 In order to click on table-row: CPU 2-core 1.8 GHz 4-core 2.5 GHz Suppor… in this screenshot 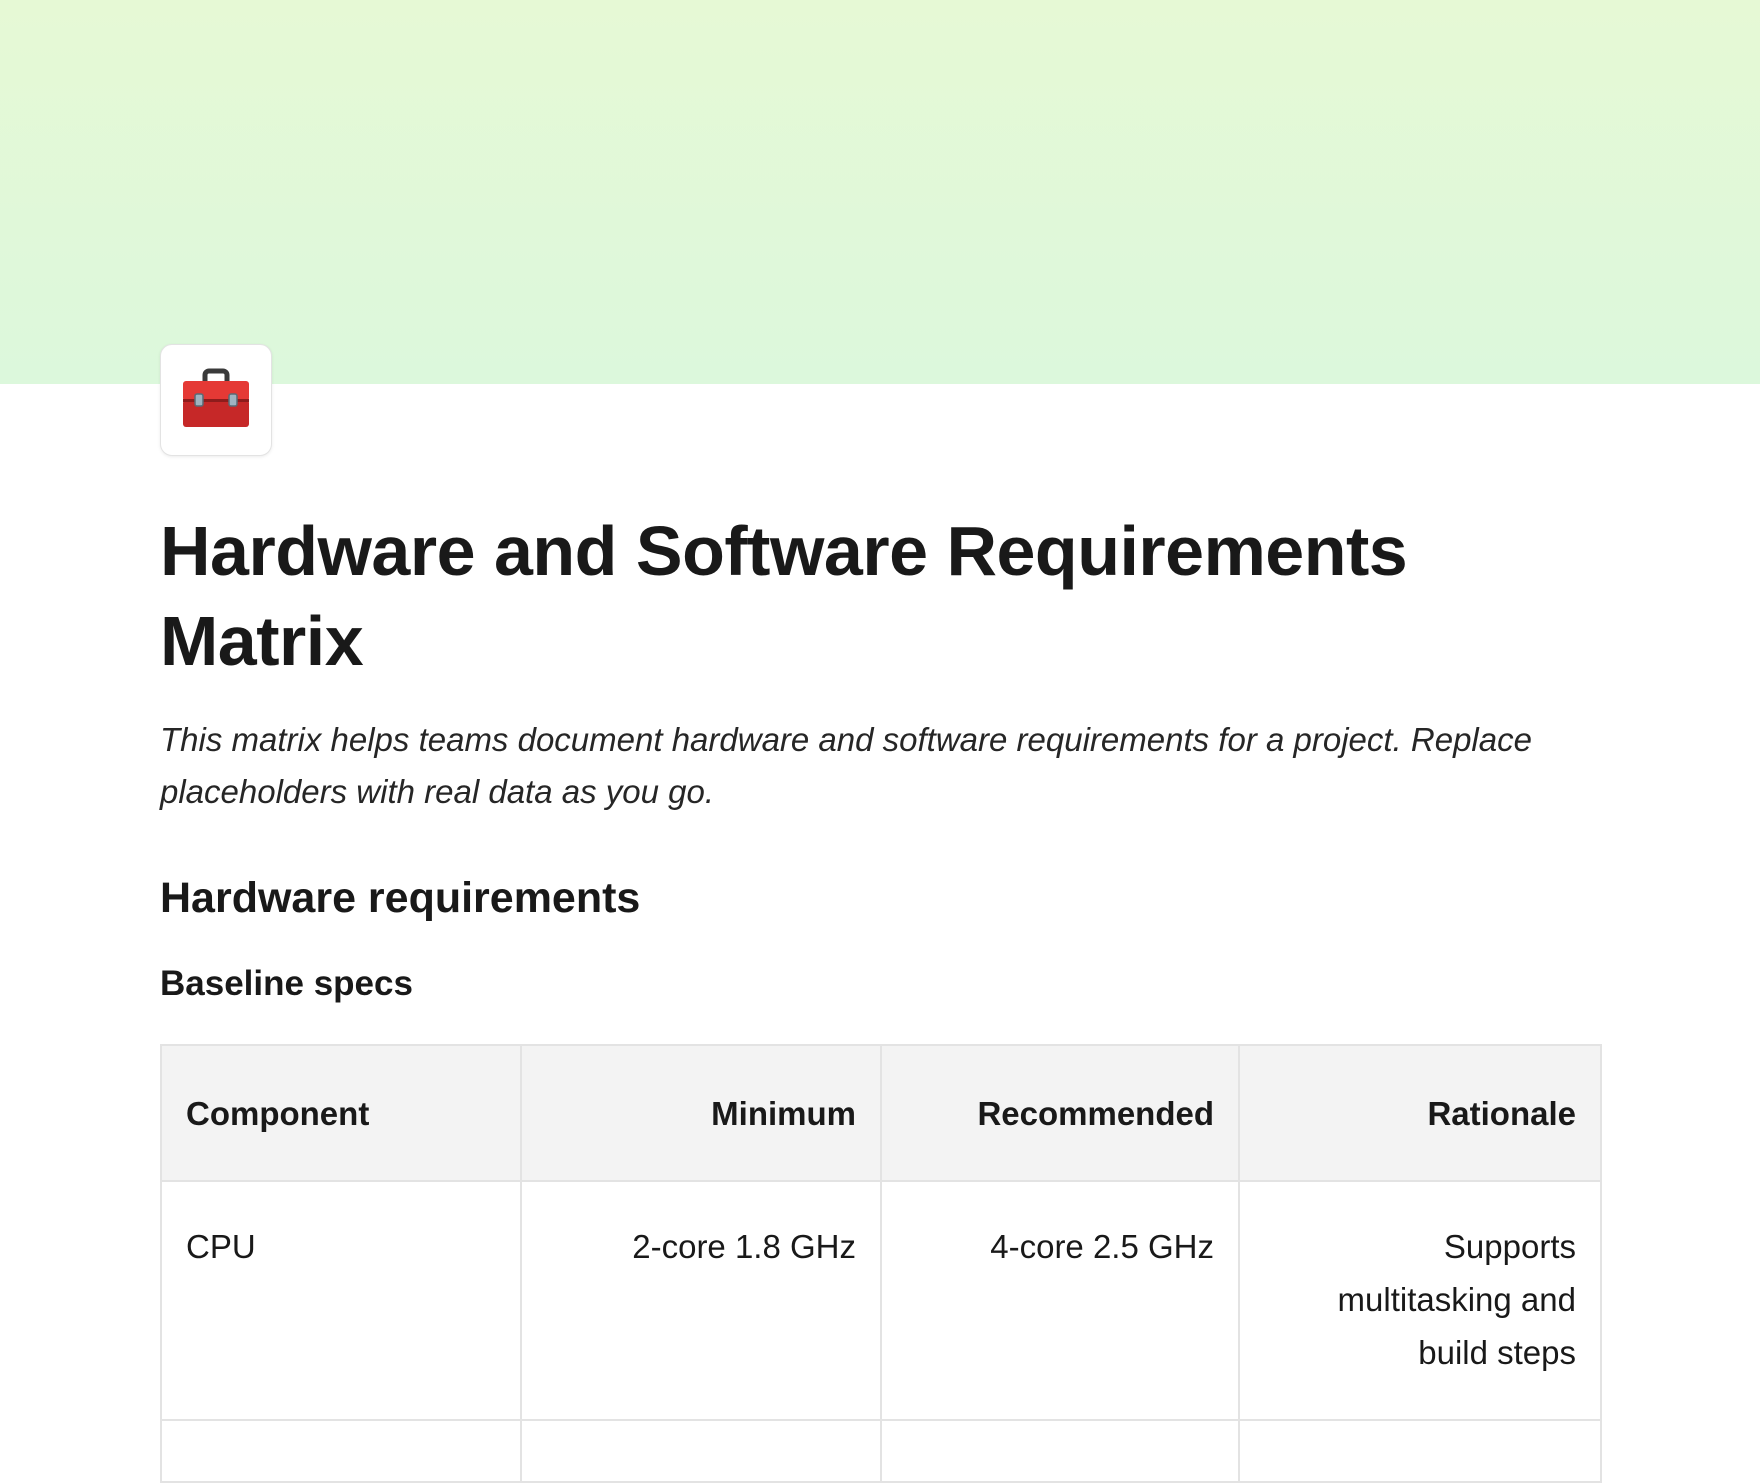, I will do `click(881, 1300)`.